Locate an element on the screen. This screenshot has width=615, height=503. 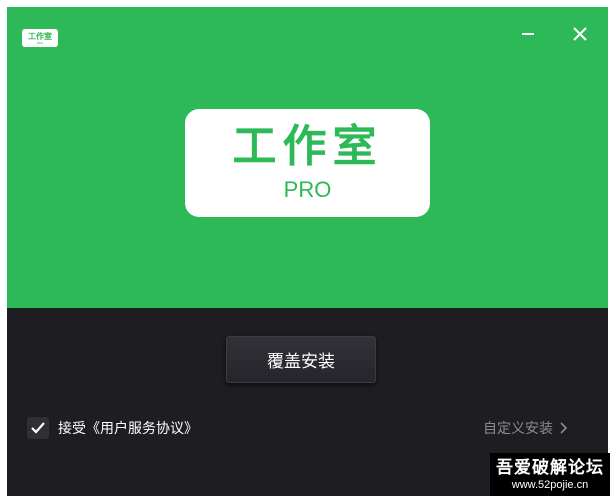
watermark-title: 吾爱破解论坛 is located at coordinates (550, 467).